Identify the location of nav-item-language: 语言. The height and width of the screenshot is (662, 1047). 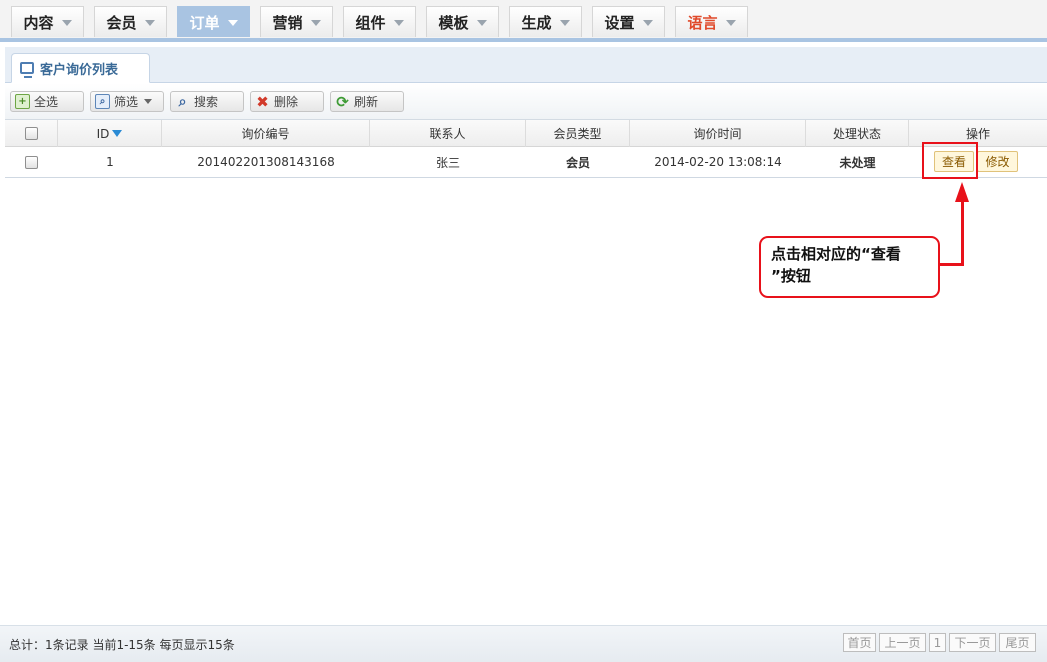
(711, 21).